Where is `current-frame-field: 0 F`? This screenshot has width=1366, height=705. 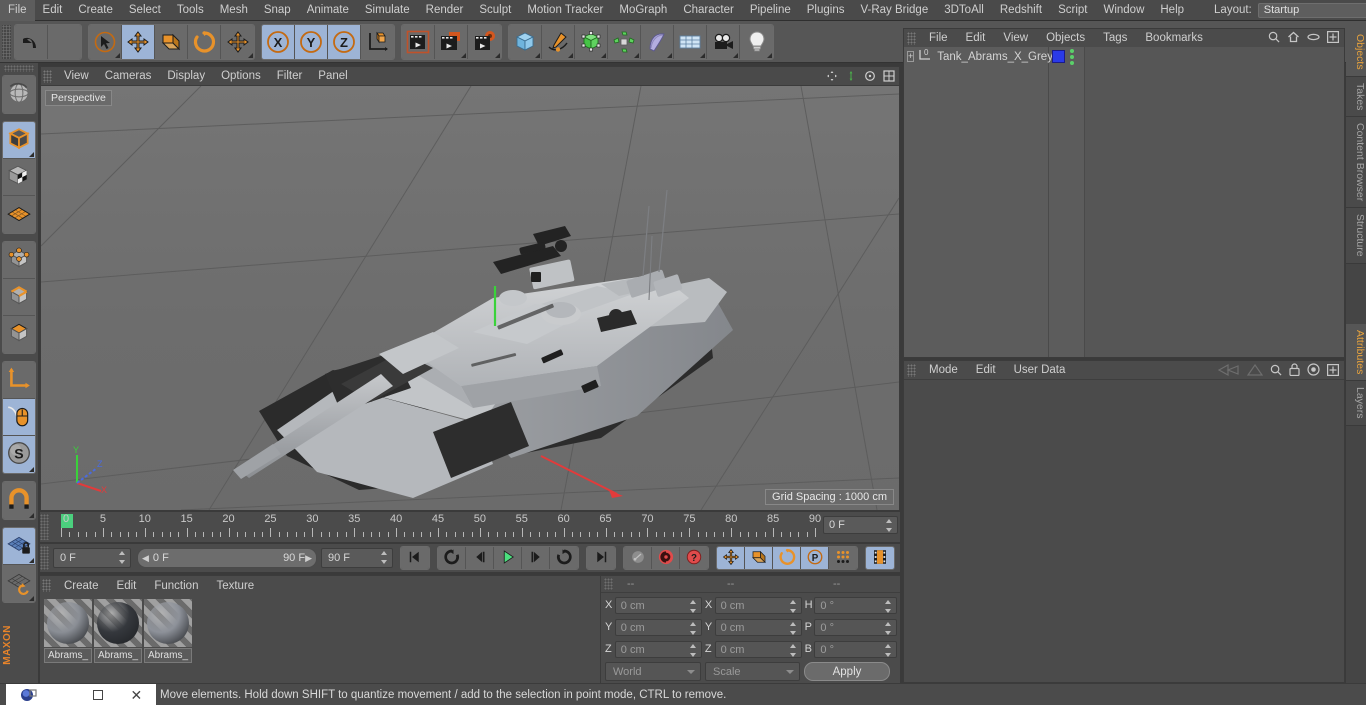
current-frame-field: 0 F is located at coordinates (92, 558).